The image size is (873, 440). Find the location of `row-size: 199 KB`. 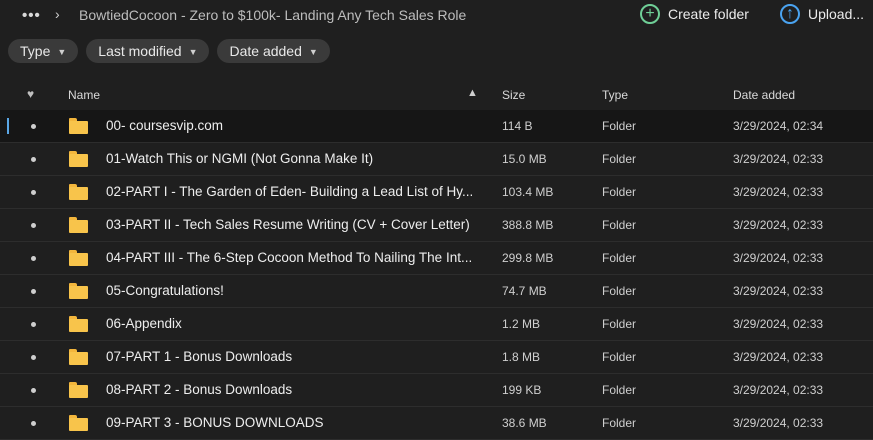

row-size: 199 KB is located at coordinates (522, 390).